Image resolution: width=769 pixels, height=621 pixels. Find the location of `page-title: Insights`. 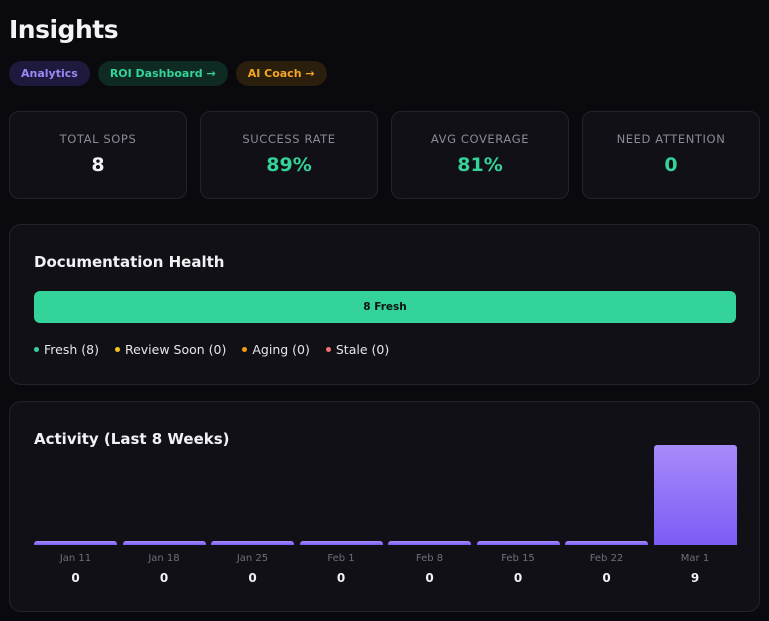

page-title: Insights is located at coordinates (64, 29).